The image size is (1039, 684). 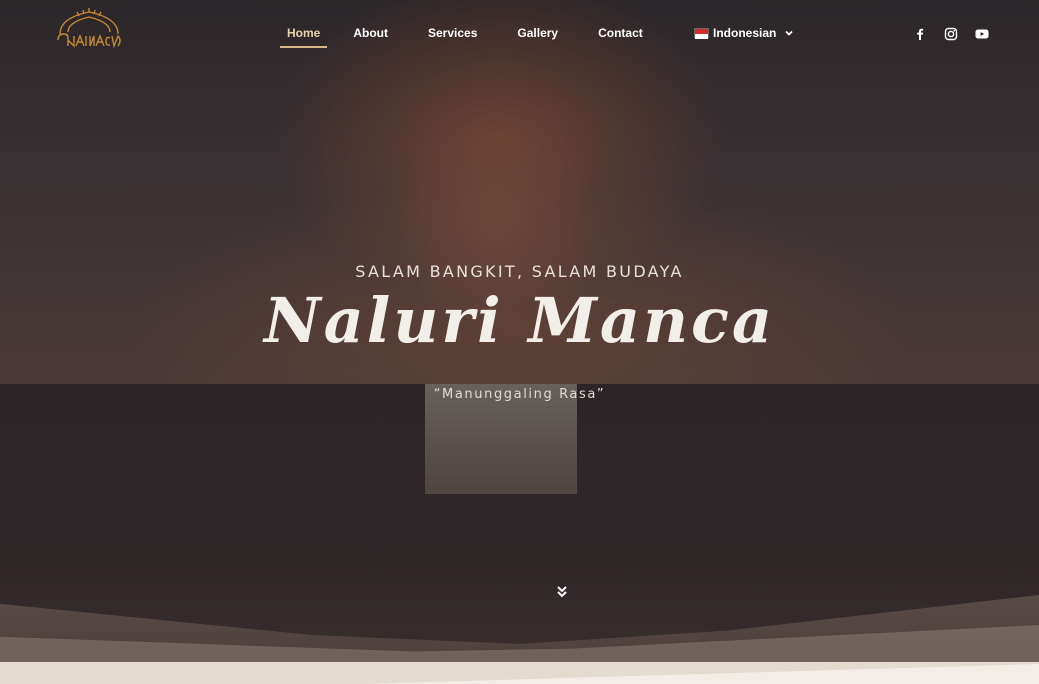 I want to click on hero-title: Naluri Manca, so click(x=519, y=320).